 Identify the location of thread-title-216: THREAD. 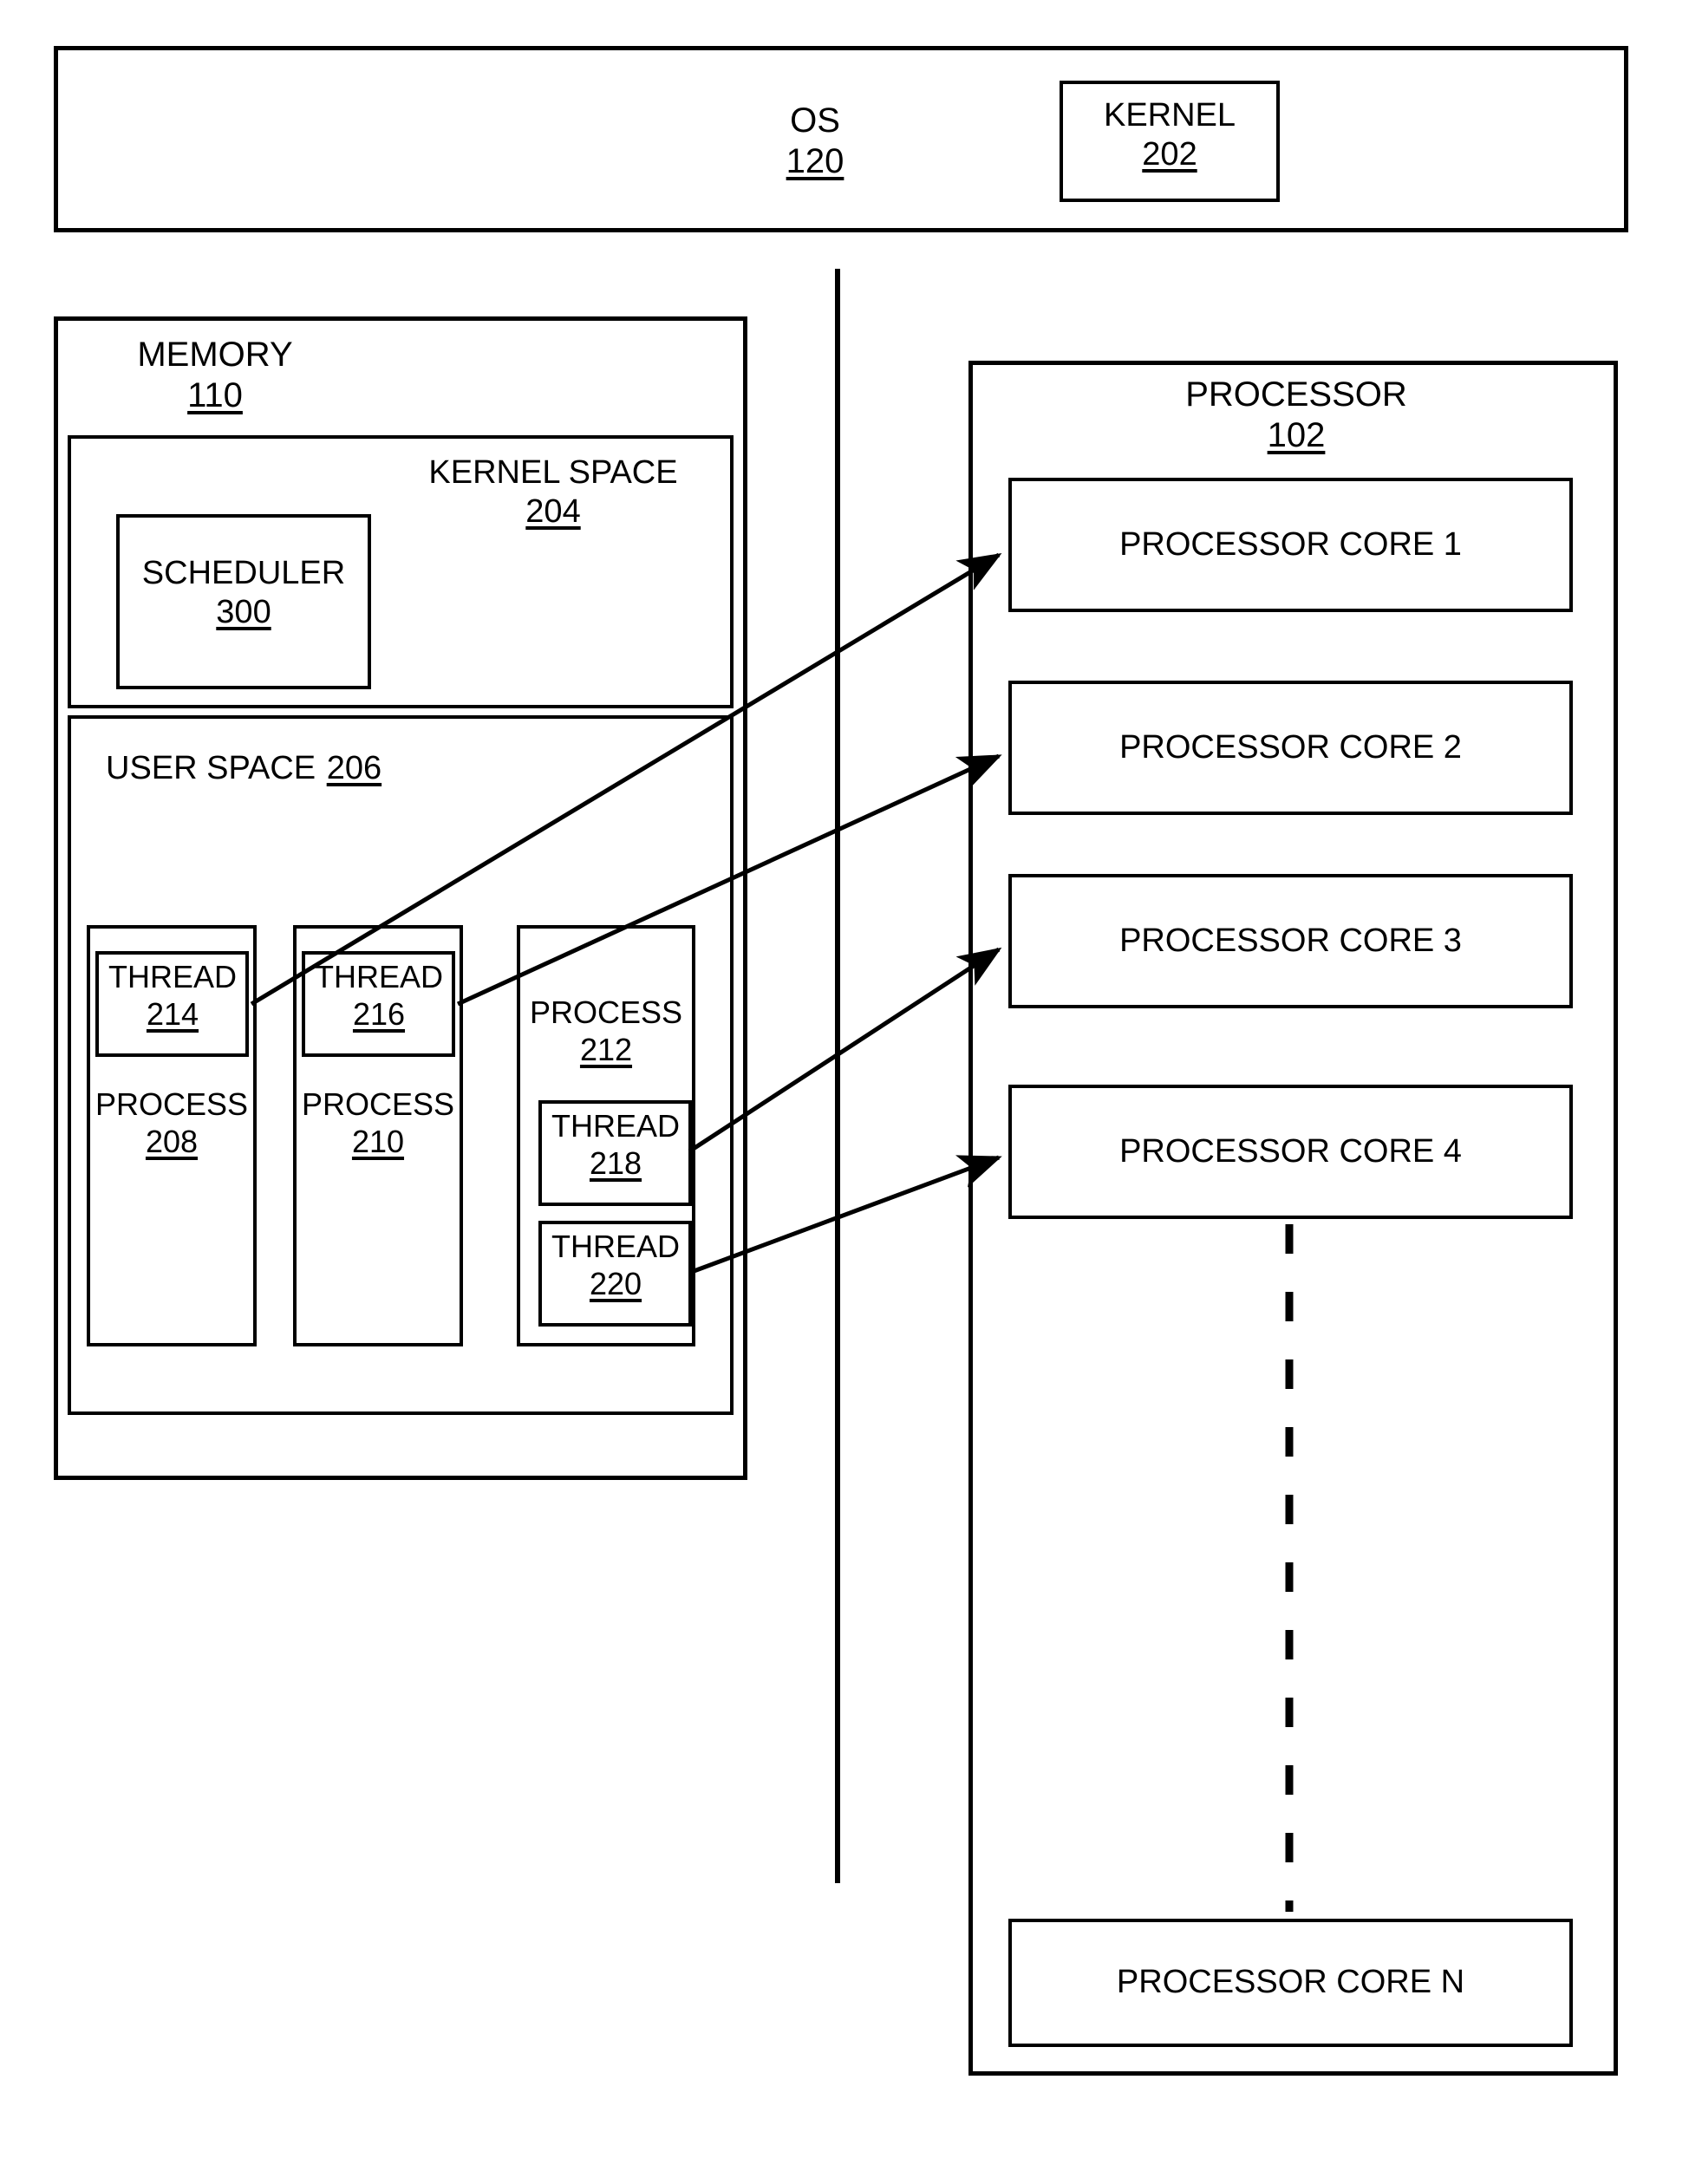
(378, 976).